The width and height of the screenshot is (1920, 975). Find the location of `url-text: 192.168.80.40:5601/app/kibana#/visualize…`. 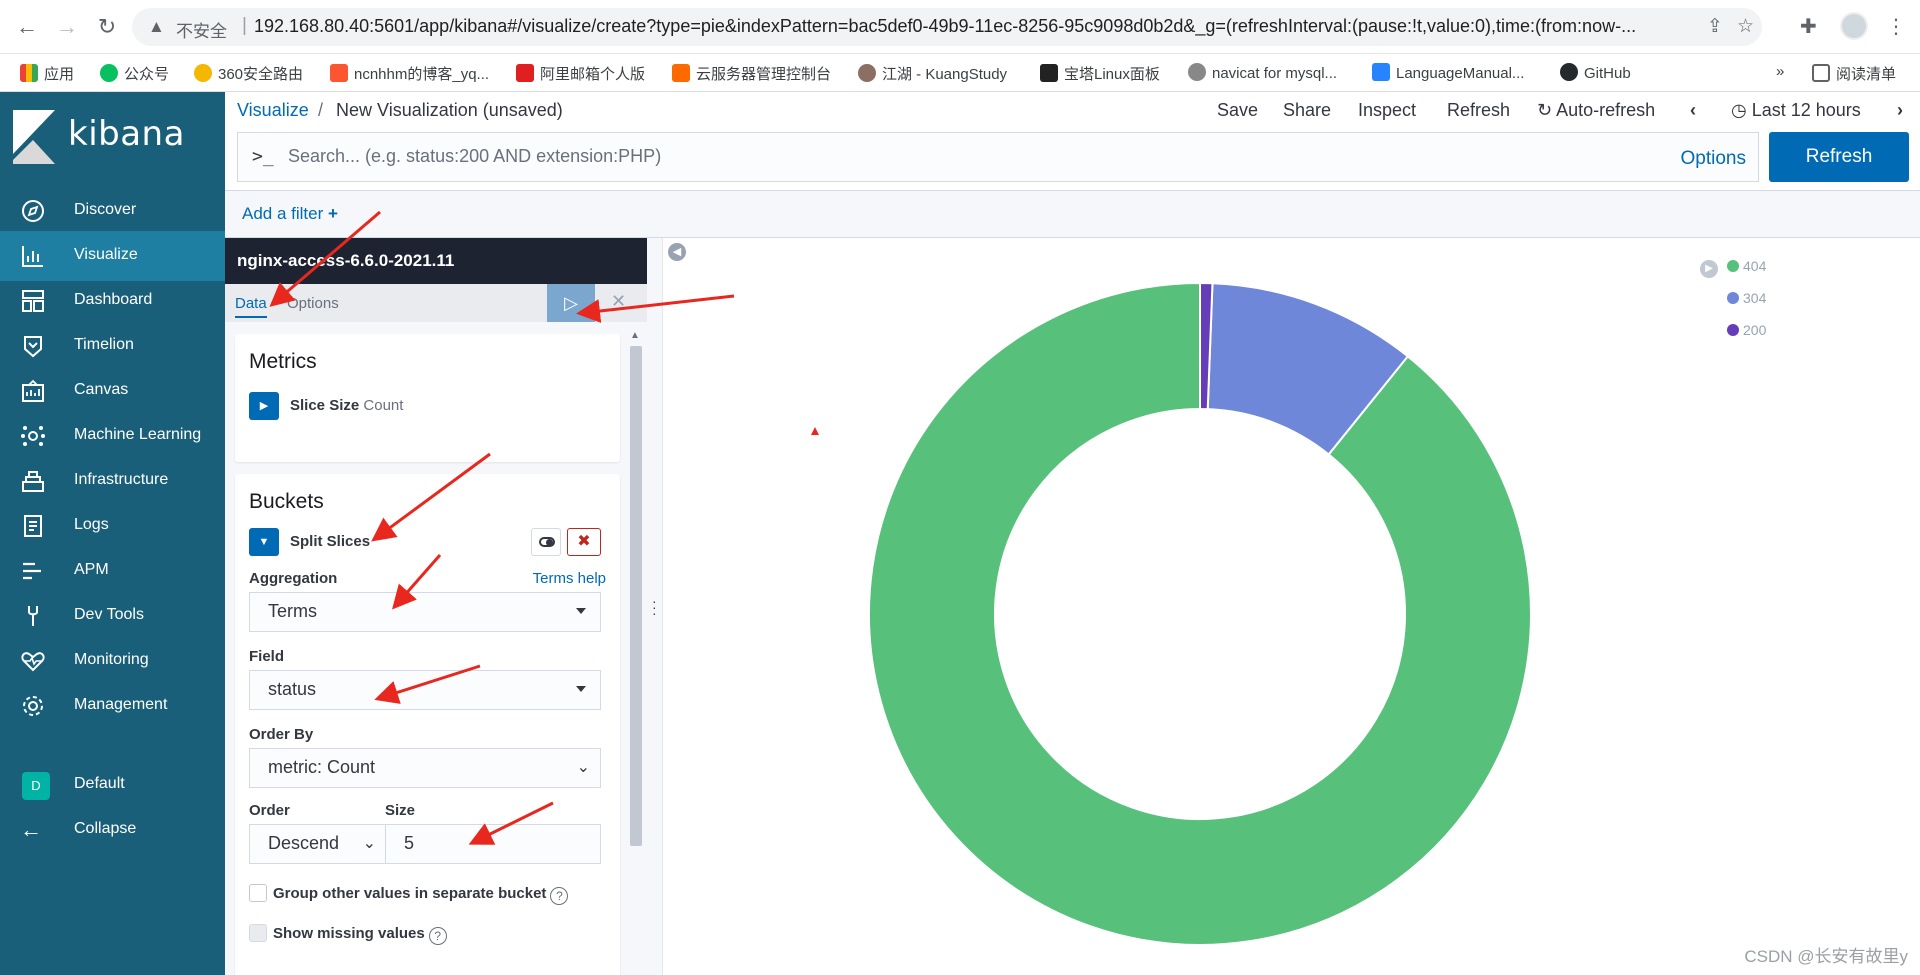

url-text: 192.168.80.40:5601/app/kibana#/visualize… is located at coordinates (964, 26).